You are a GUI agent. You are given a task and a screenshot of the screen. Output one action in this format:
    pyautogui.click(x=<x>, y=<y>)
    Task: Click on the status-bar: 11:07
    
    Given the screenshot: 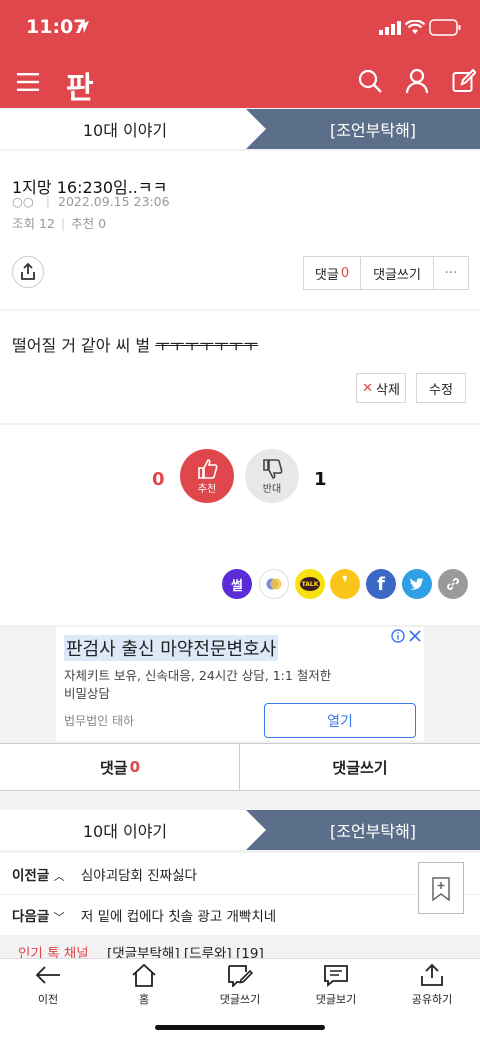 What is the action you would take?
    pyautogui.click(x=240, y=28)
    